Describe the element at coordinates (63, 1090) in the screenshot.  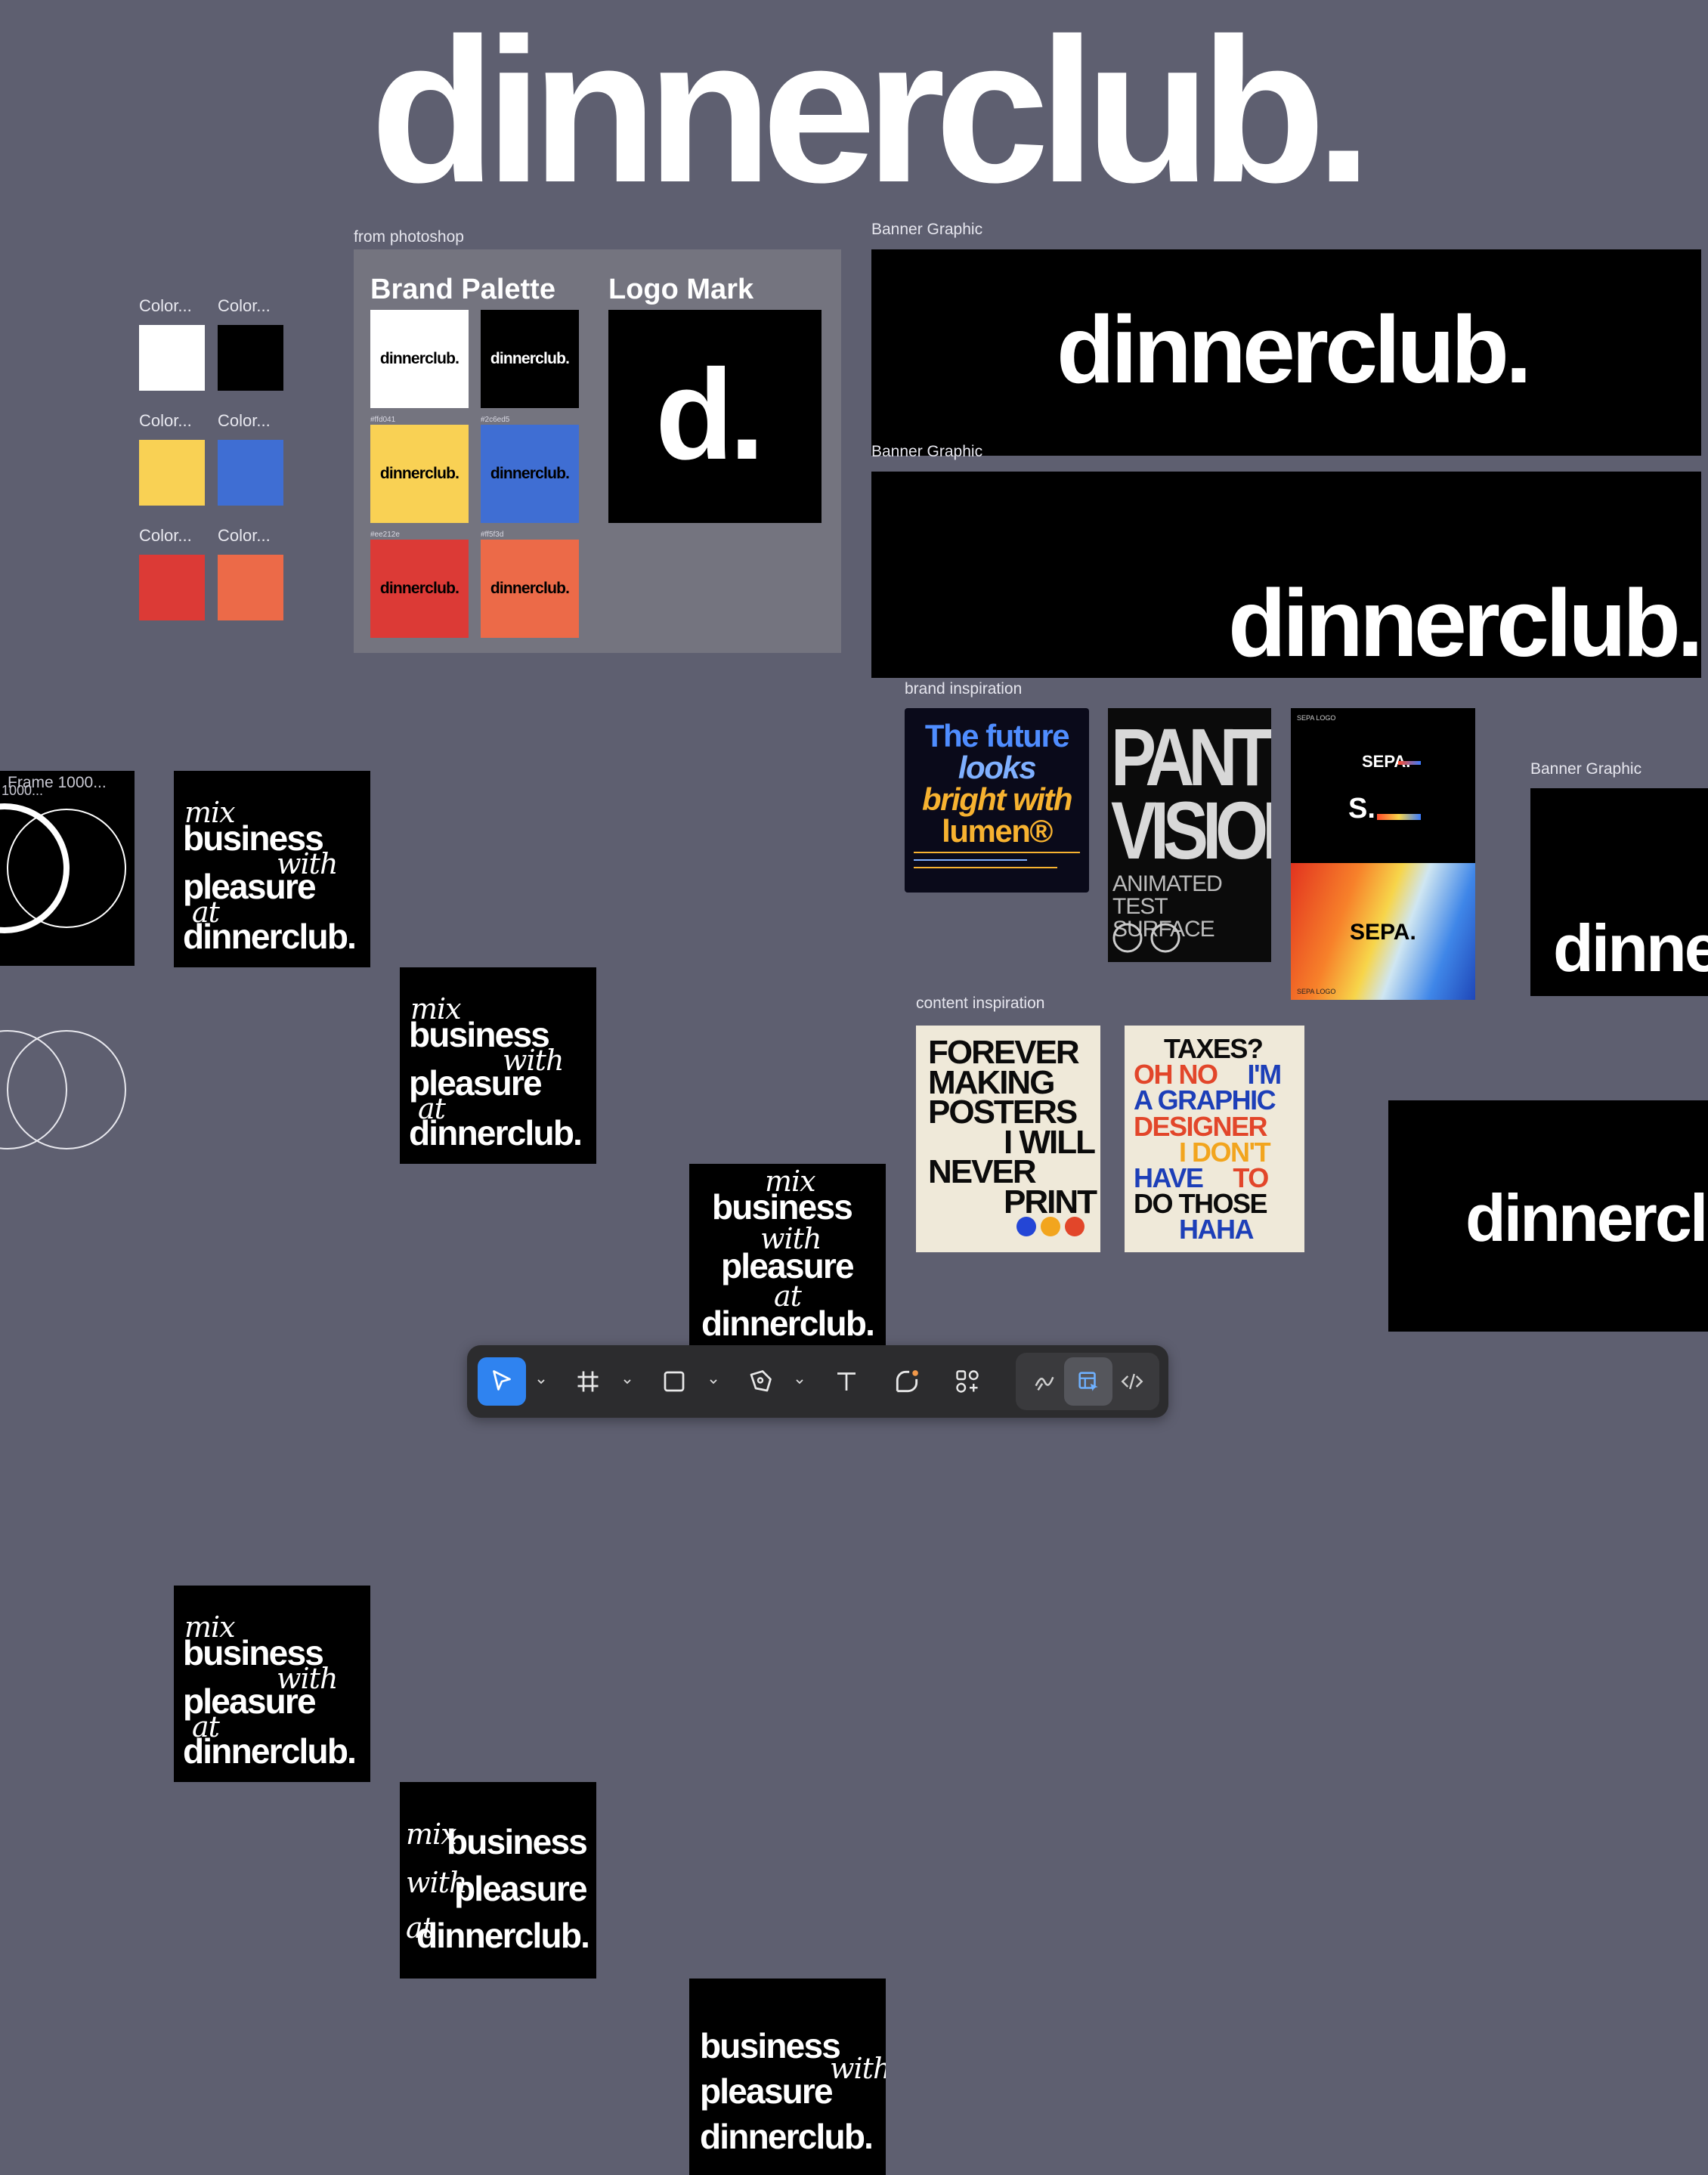
I see `outline-circles-icon` at that location.